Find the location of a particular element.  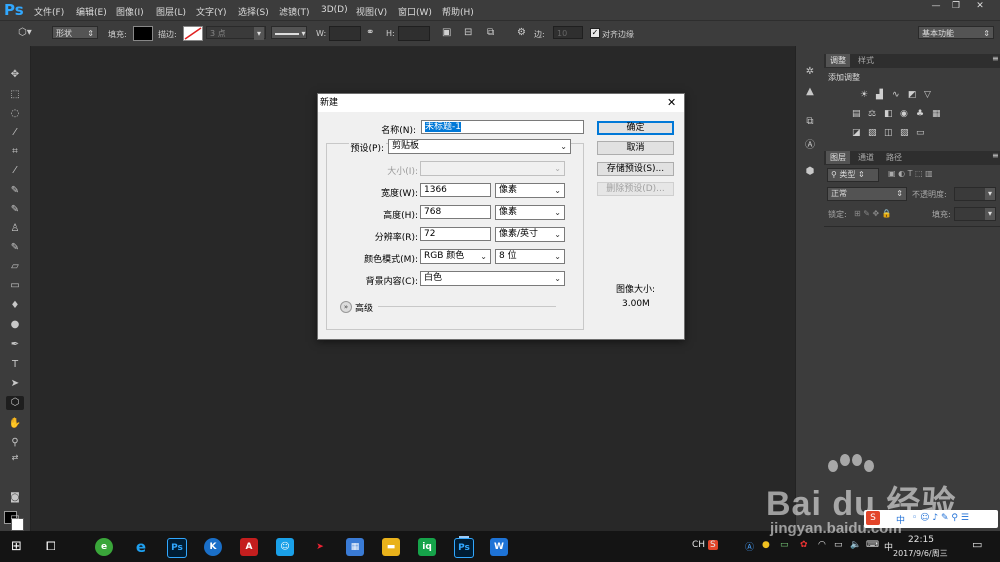

zoom-tool-icon: ⚲ is located at coordinates (15, 443).